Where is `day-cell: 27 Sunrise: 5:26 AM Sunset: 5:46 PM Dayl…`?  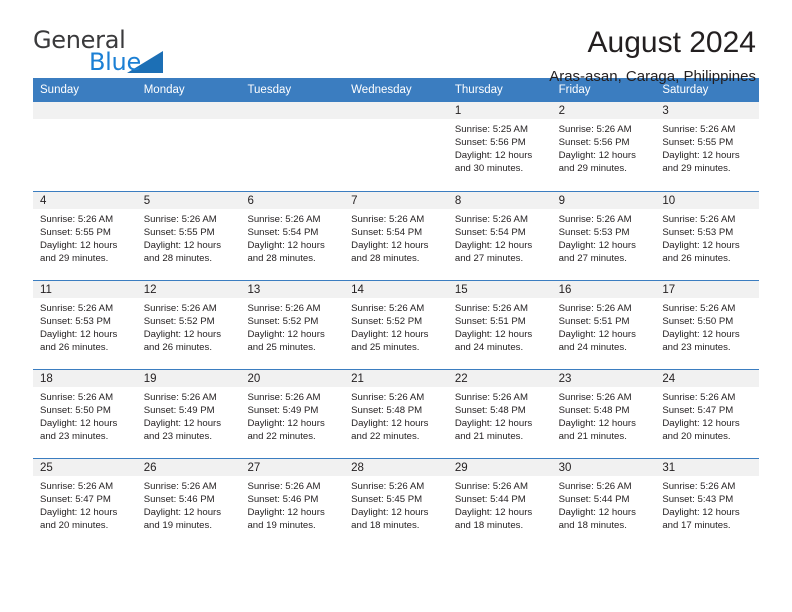
day-cell: 27 Sunrise: 5:26 AM Sunset: 5:46 PM Dayl… is located at coordinates (292, 503).